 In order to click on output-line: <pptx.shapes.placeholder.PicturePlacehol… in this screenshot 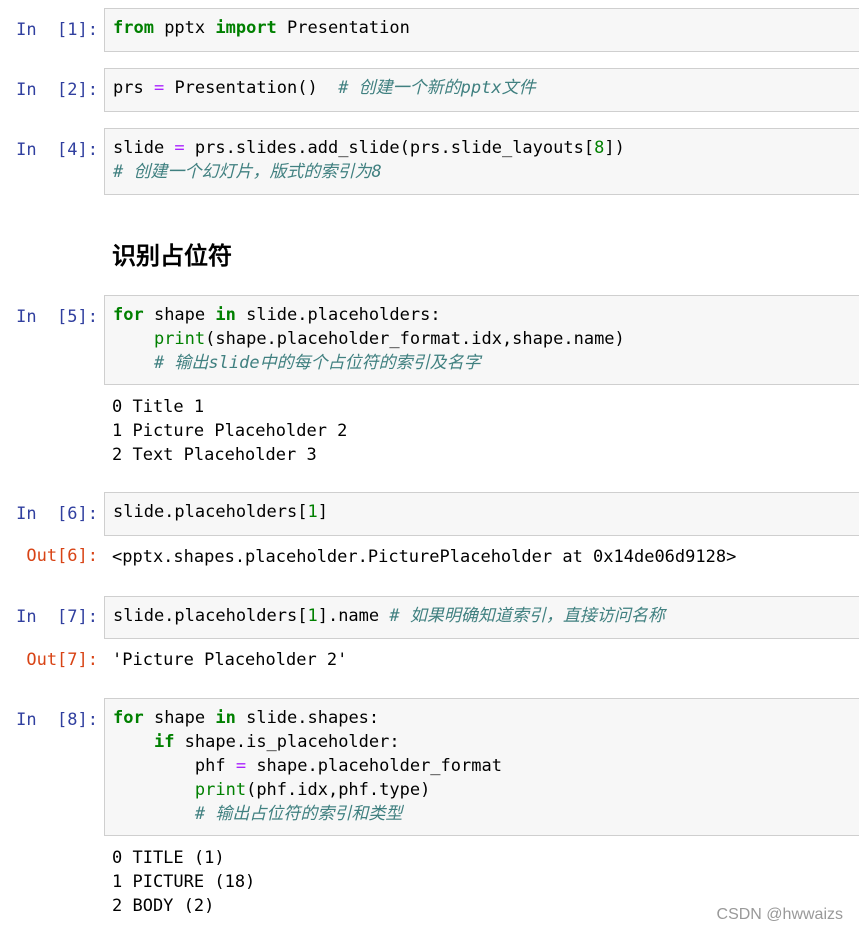, I will do `click(424, 557)`.